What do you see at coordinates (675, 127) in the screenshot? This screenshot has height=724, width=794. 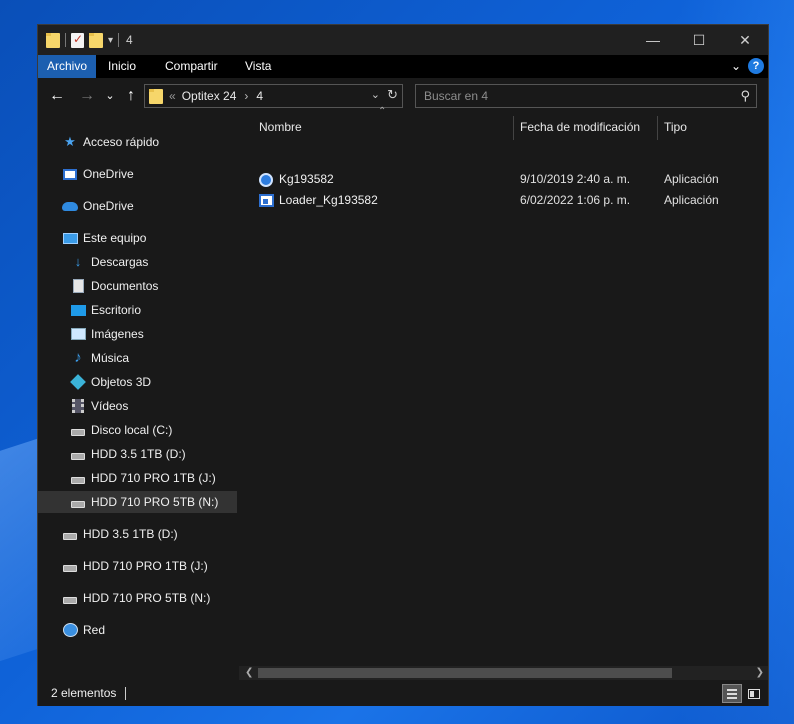 I see `column-header-type: Tipo` at bounding box center [675, 127].